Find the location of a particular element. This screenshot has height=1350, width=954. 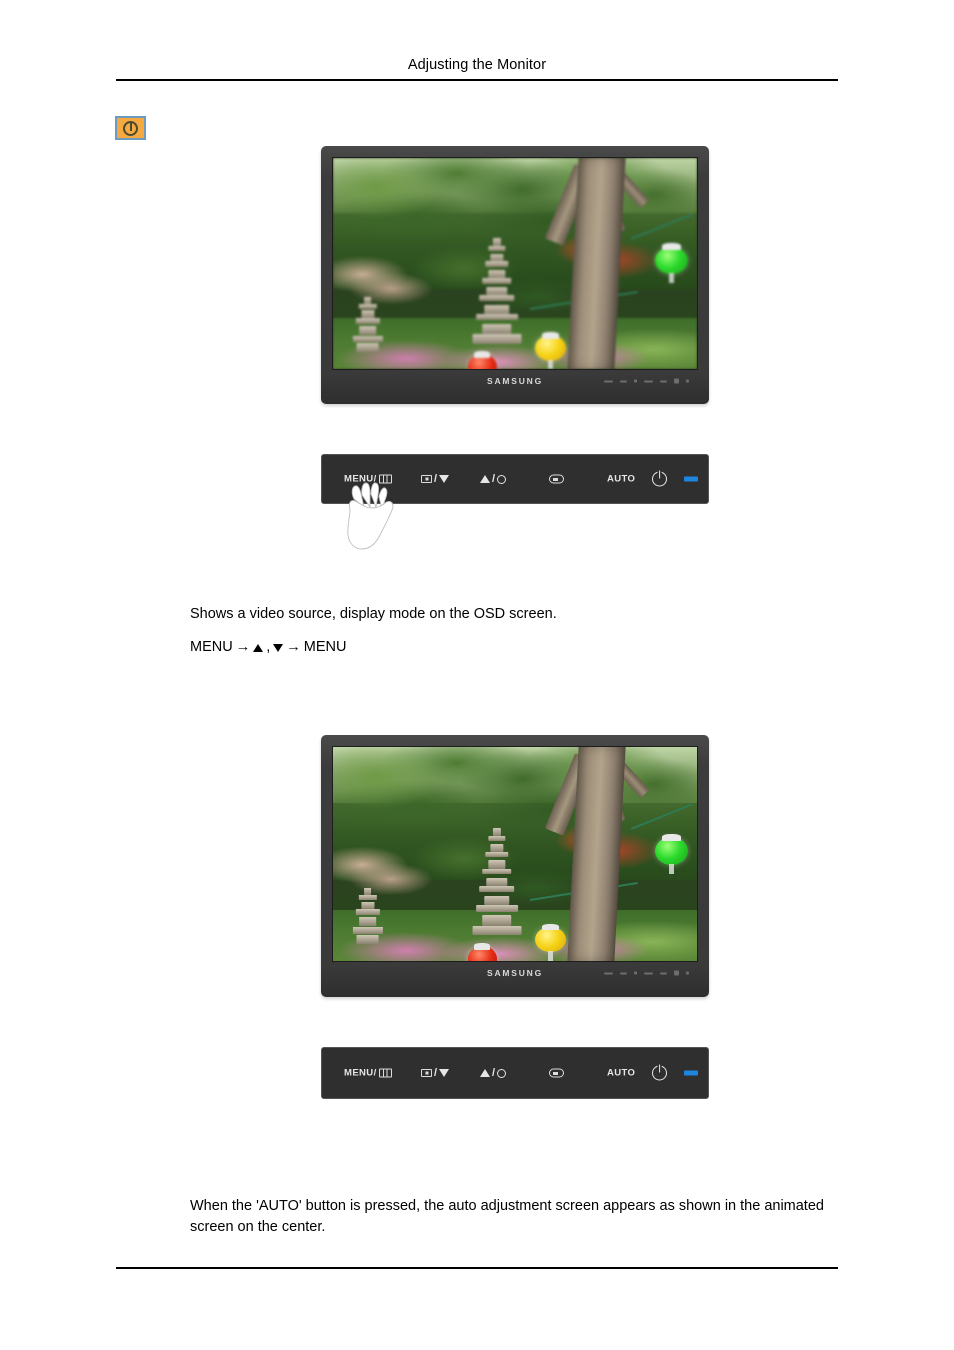

small-stone-pagoda is located at coordinates (367, 325).